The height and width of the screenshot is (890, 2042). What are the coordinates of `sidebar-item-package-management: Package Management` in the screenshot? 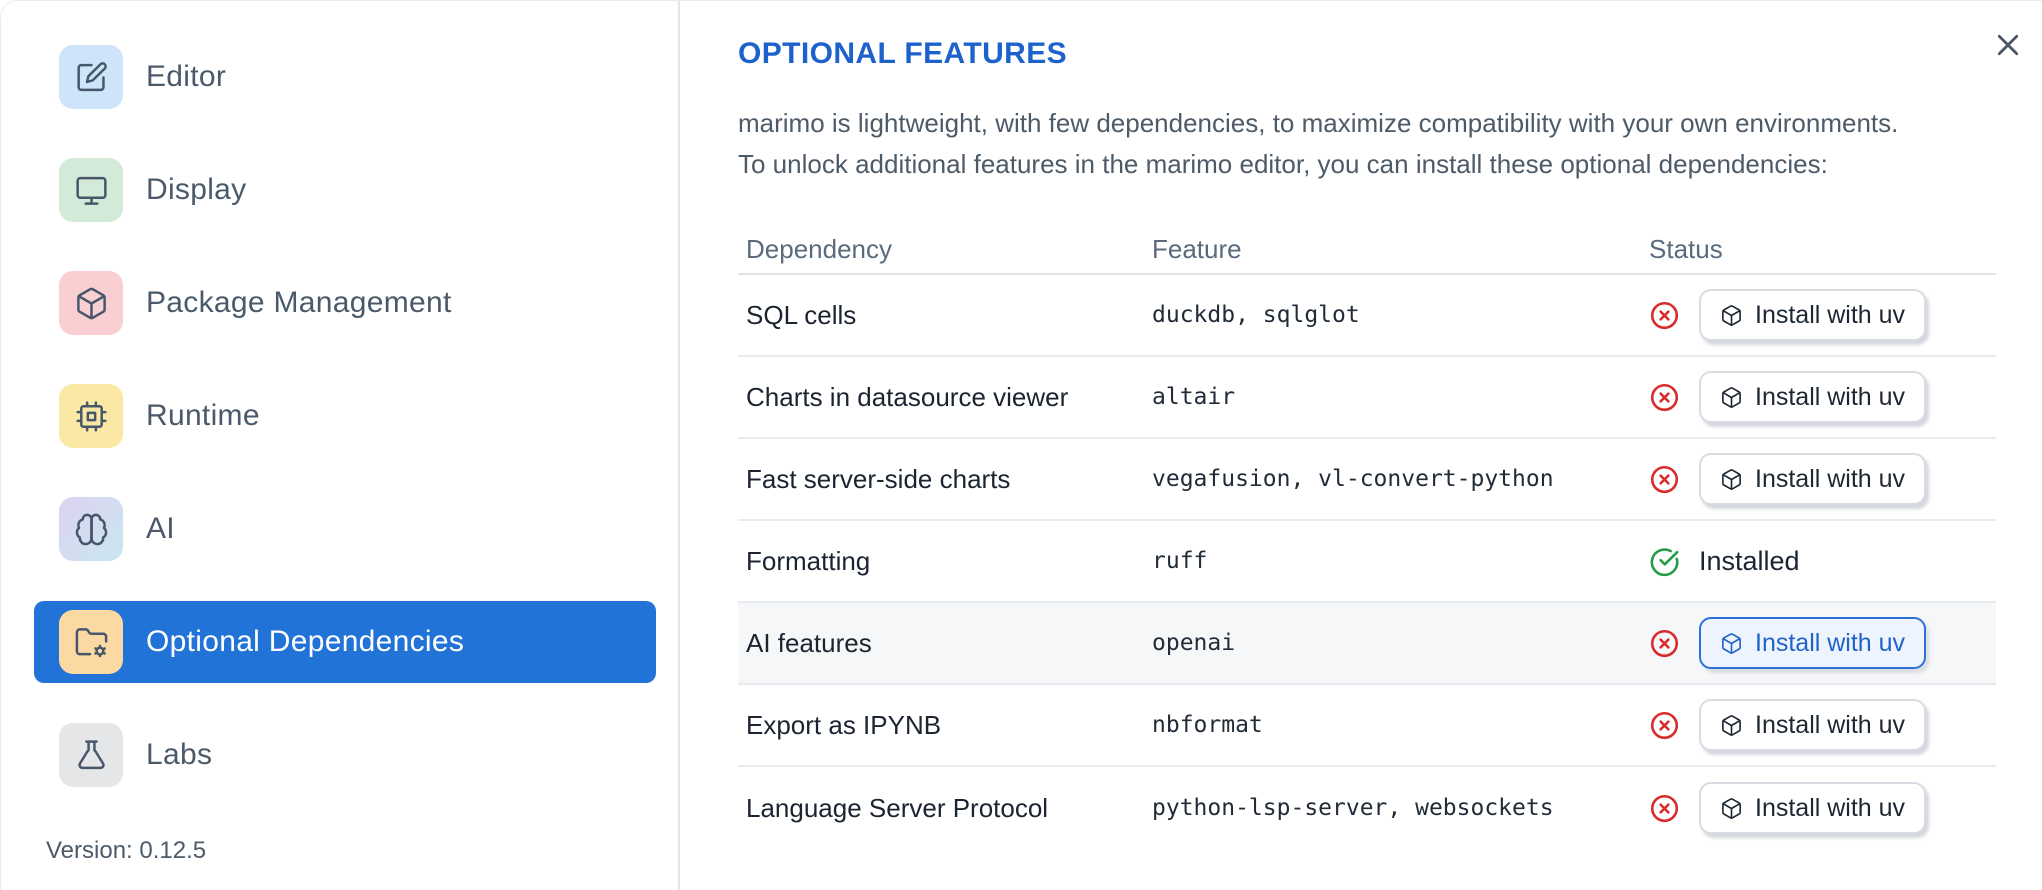 It's located at (345, 303).